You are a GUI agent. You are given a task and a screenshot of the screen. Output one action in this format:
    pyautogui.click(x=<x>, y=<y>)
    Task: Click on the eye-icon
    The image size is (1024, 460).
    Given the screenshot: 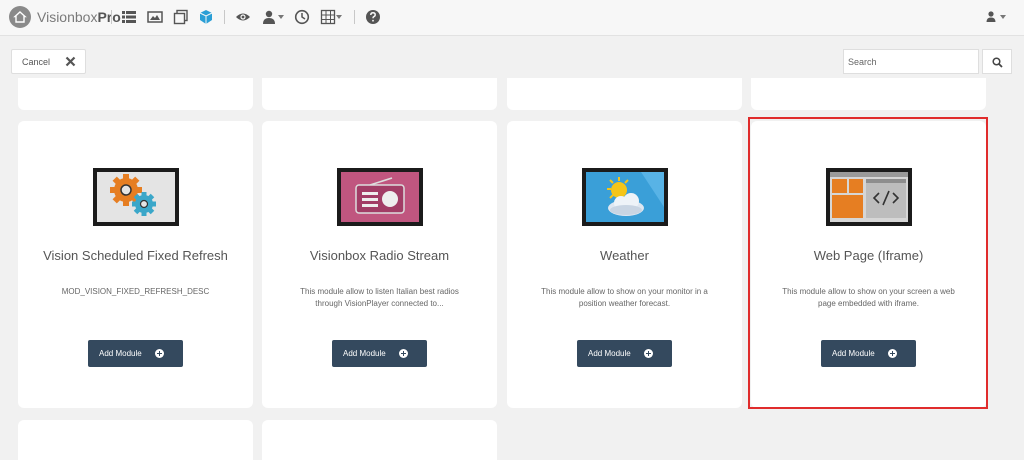 What is the action you would take?
    pyautogui.click(x=243, y=17)
    